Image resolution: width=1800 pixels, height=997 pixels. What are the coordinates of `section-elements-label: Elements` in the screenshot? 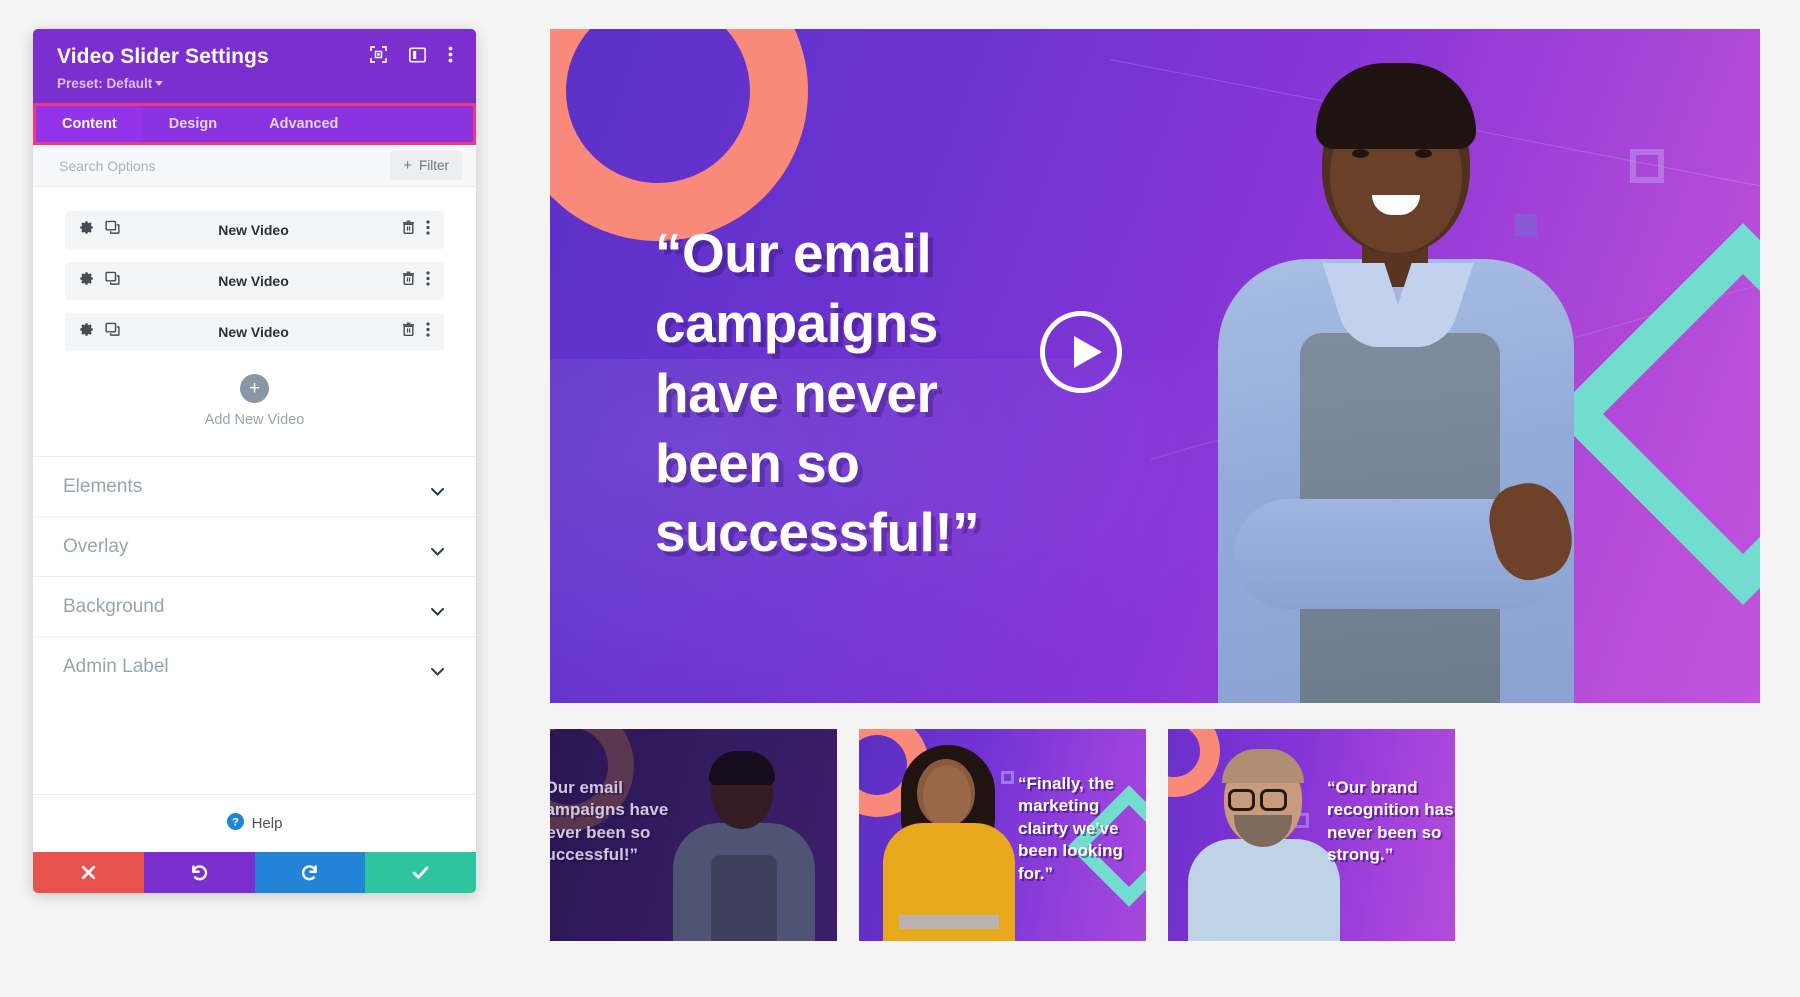 It's located at (103, 486).